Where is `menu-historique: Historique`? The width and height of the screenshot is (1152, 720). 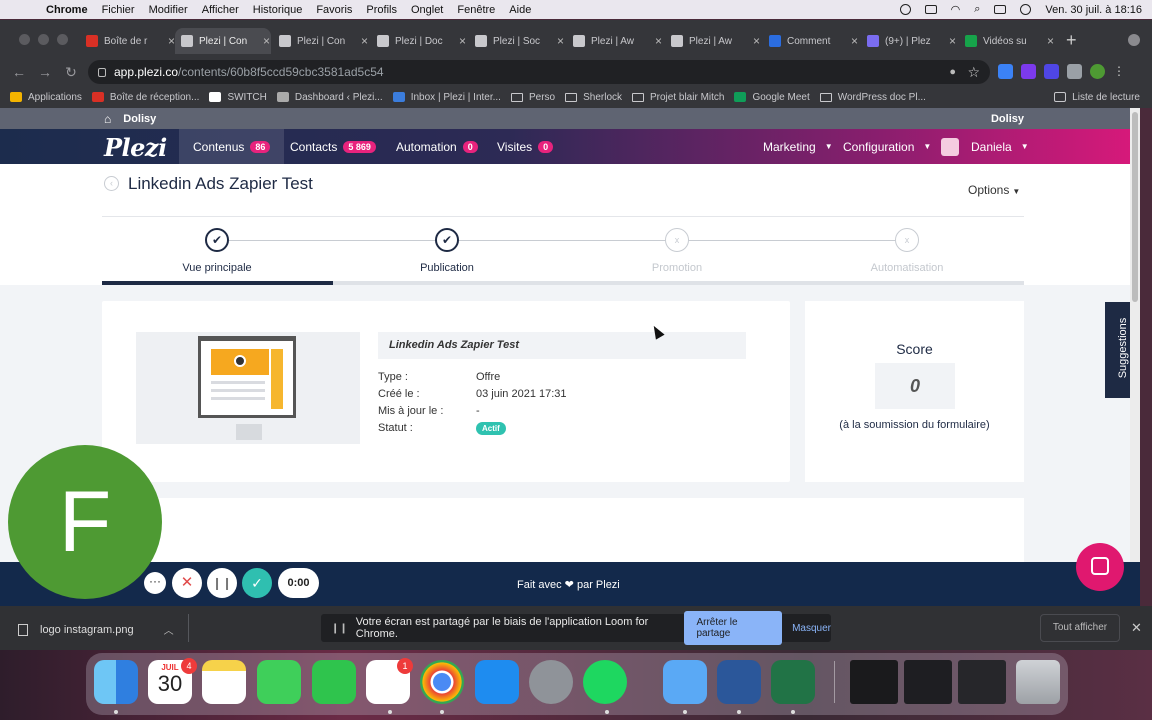
menu-historique: Historique is located at coordinates (278, 10).